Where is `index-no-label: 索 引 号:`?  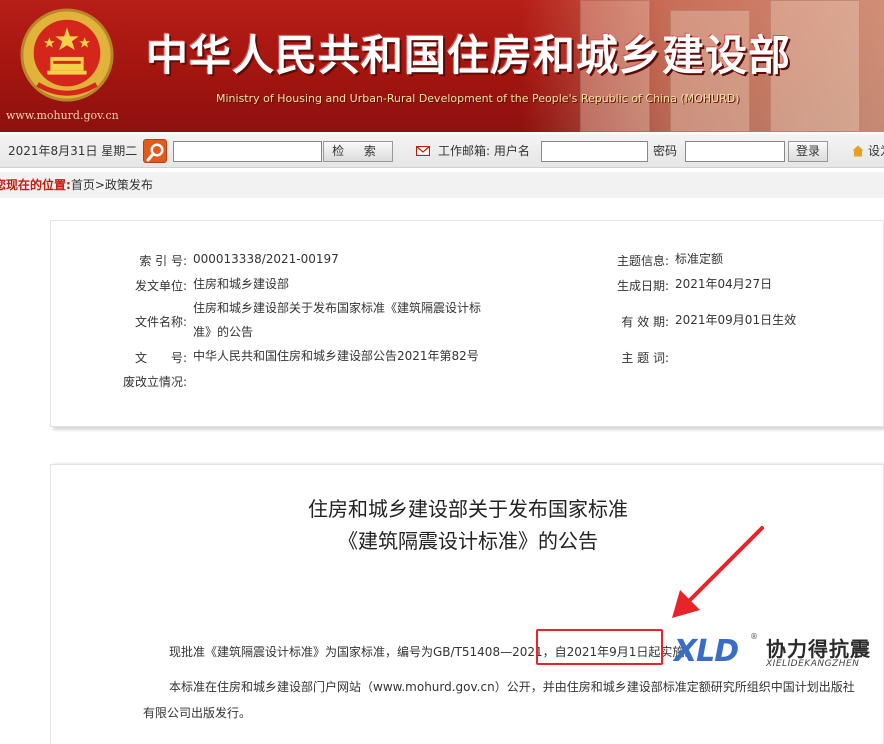
index-no-label: 索 引 号: is located at coordinates (163, 261).